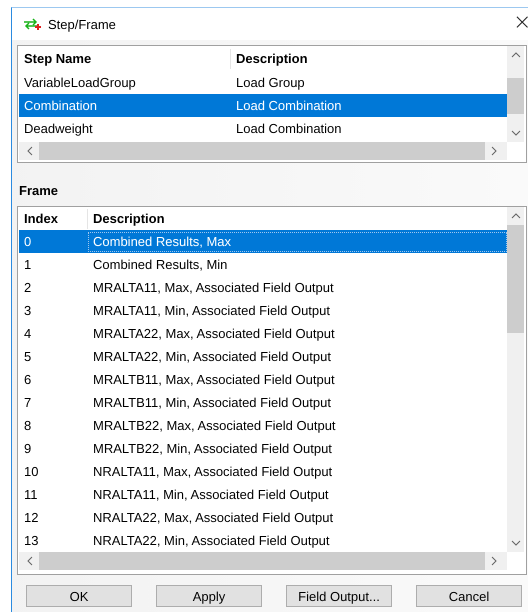 The width and height of the screenshot is (528, 612). What do you see at coordinates (263, 310) in the screenshot?
I see `table-row: 3 MRALTA11, Min, Associated Field Output` at bounding box center [263, 310].